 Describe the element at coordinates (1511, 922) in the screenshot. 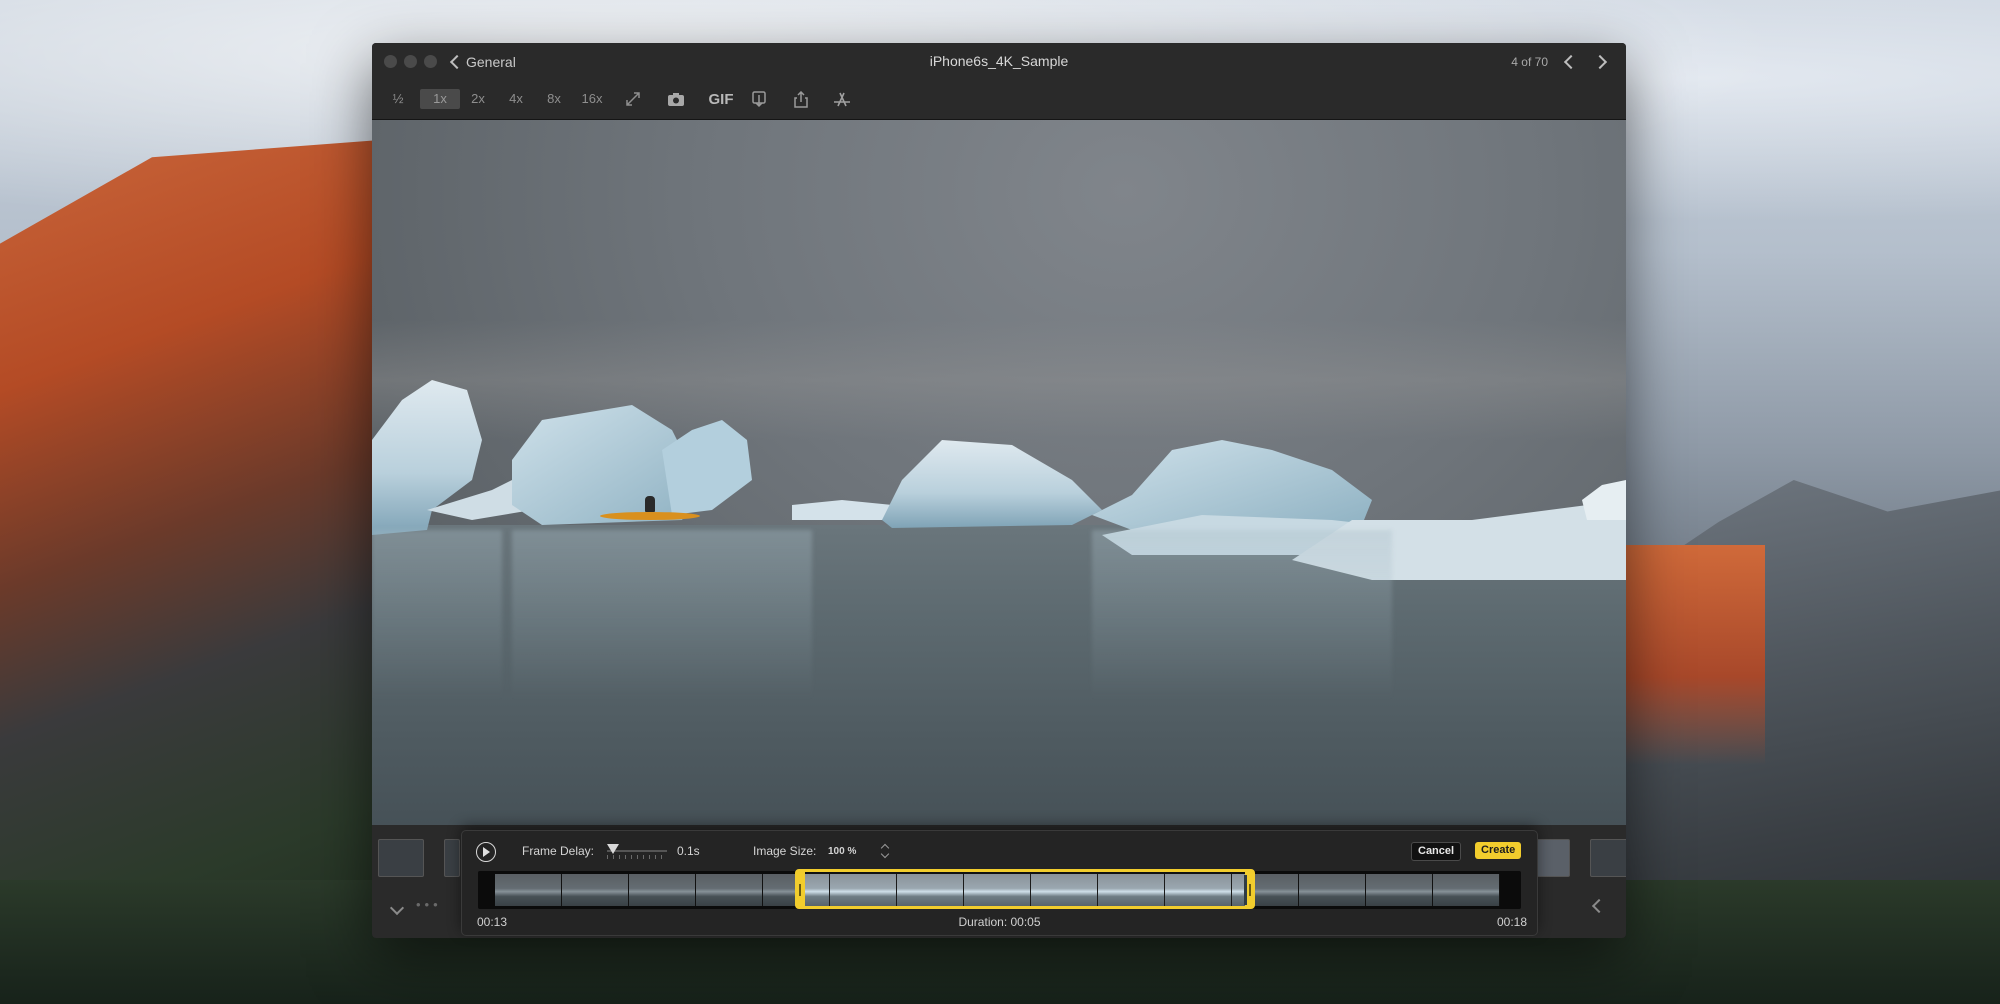

I see `end-time: 00:18` at that location.